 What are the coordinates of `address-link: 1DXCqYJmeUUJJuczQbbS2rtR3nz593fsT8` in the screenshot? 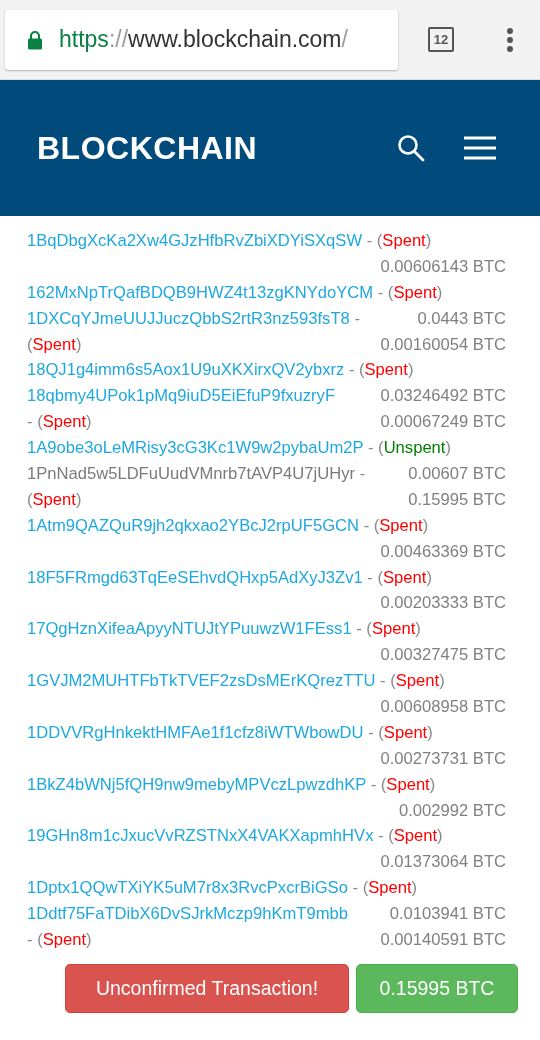 It's located at (188, 318).